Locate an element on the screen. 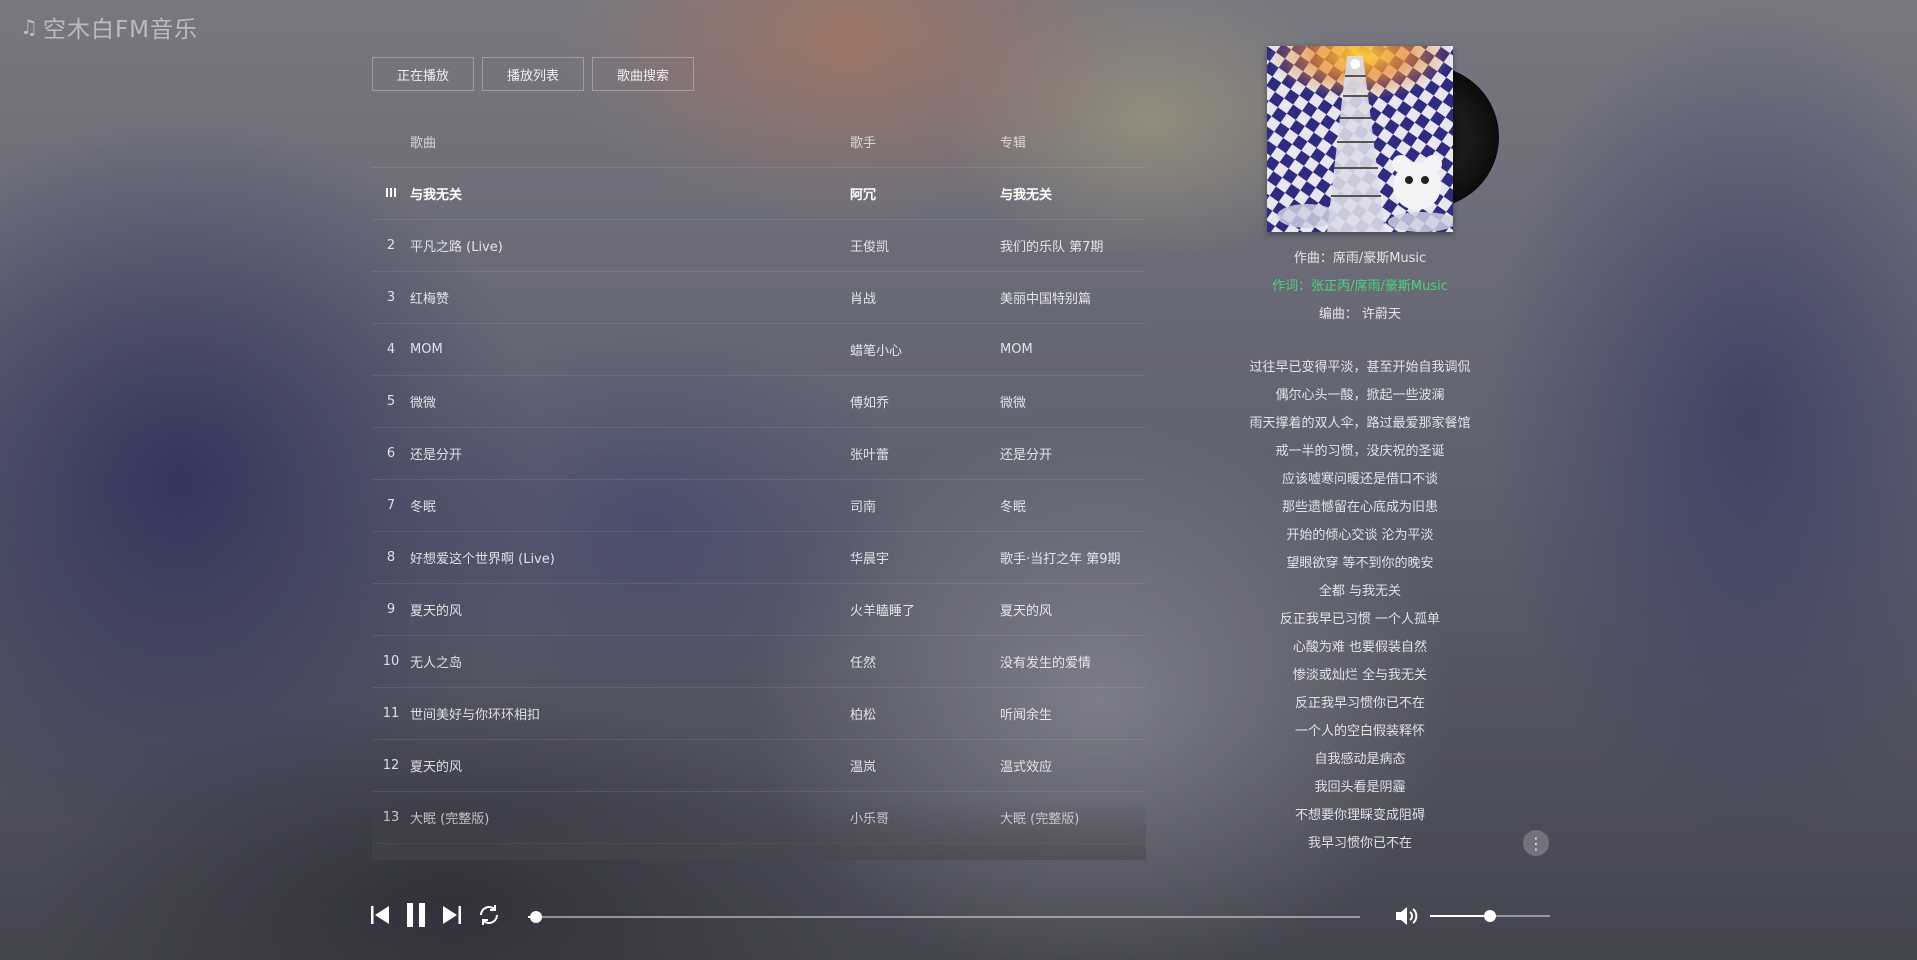 Image resolution: width=1917 pixels, height=960 pixels. song-album: 与我无关 is located at coordinates (1026, 195).